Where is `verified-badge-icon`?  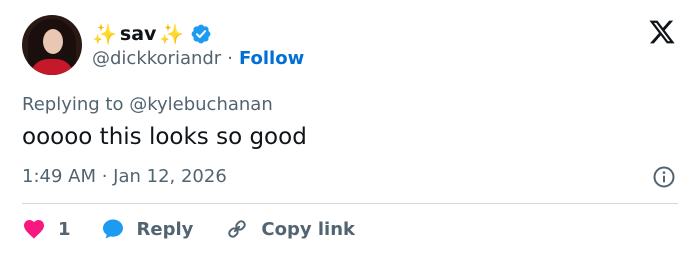 verified-badge-icon is located at coordinates (201, 34).